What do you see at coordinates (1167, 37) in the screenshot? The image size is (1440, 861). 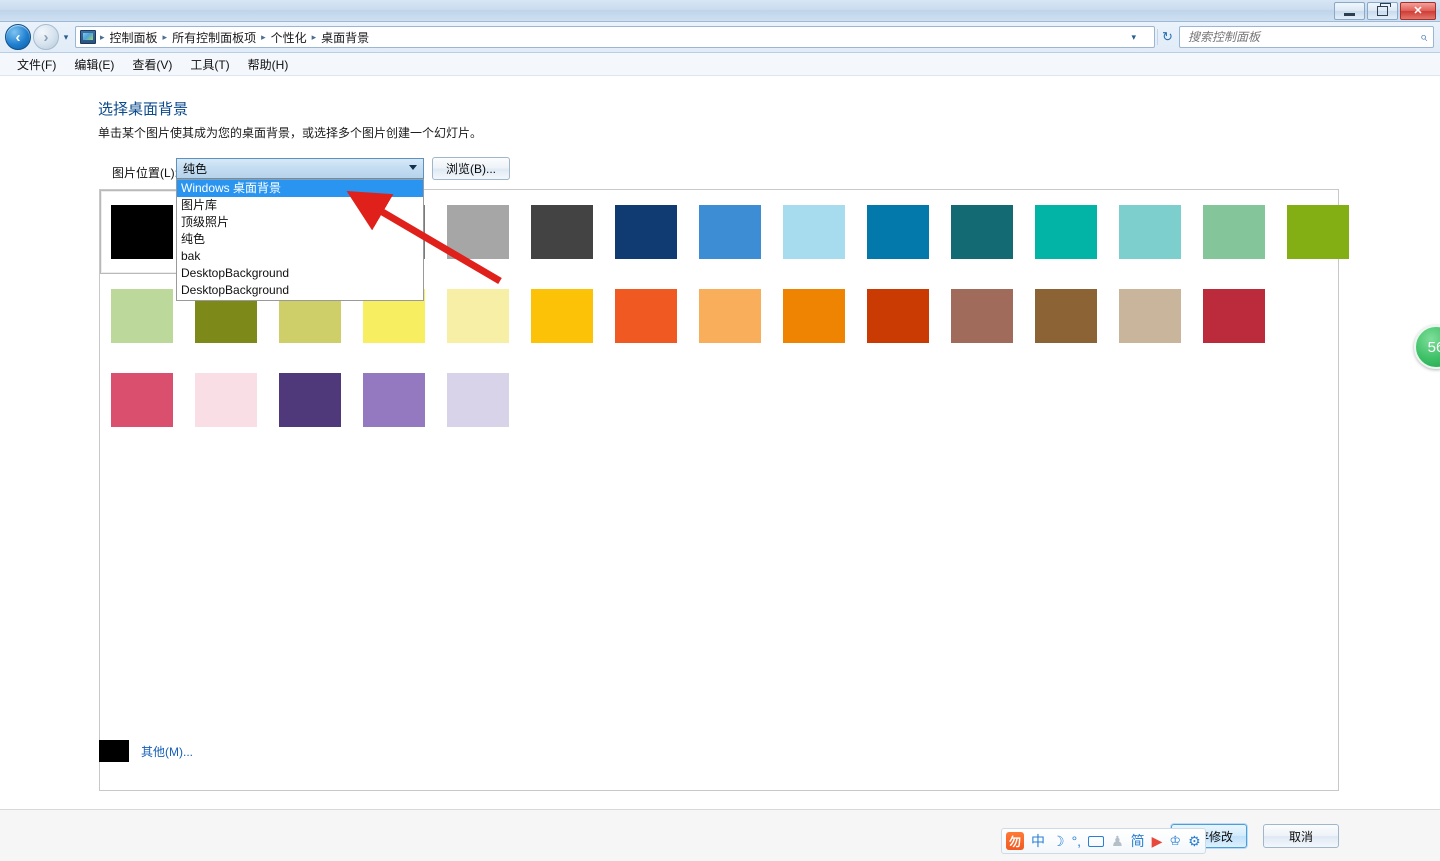 I see `refresh-icon: ↻` at bounding box center [1167, 37].